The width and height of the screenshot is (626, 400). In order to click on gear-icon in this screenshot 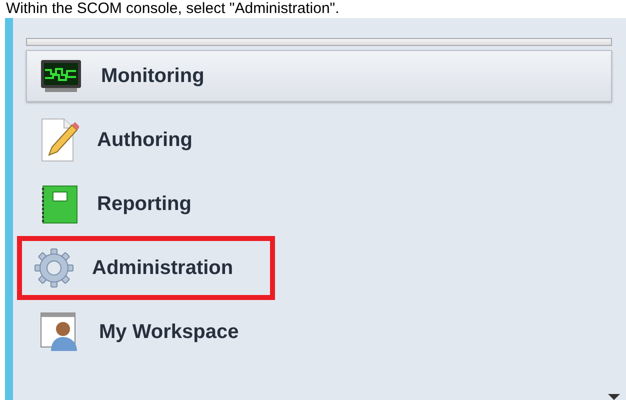, I will do `click(54, 268)`.